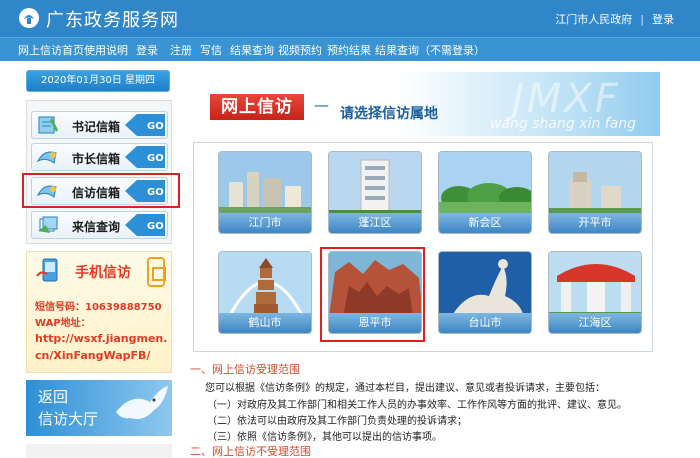 The height and width of the screenshot is (458, 700). I want to click on return-hall-button: 返回 信访大厅, so click(99, 408).